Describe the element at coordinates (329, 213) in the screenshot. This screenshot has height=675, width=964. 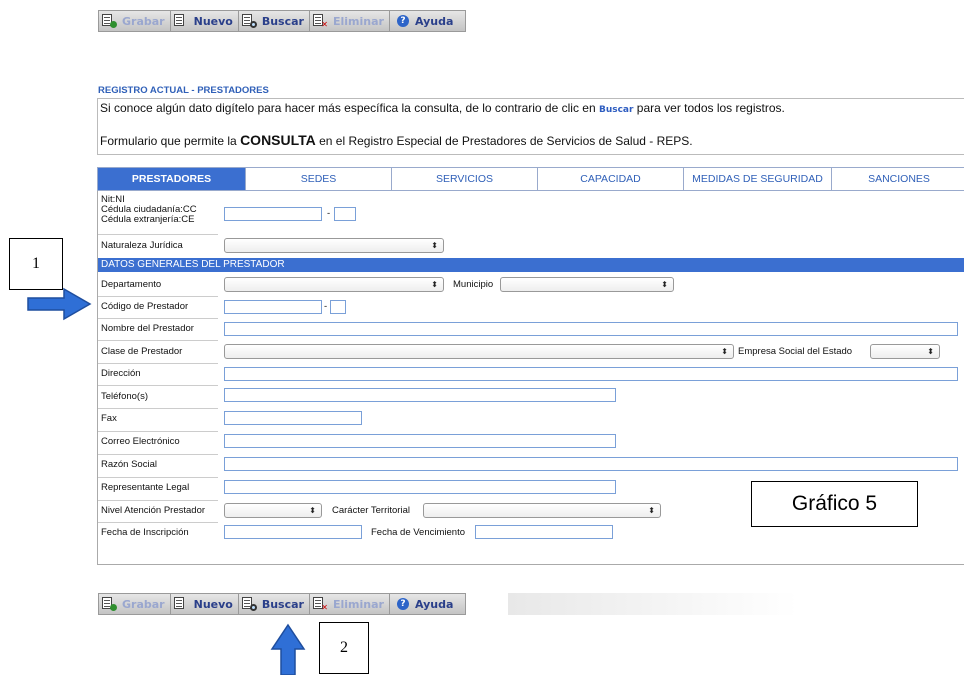
I see `nit-dash: -` at that location.